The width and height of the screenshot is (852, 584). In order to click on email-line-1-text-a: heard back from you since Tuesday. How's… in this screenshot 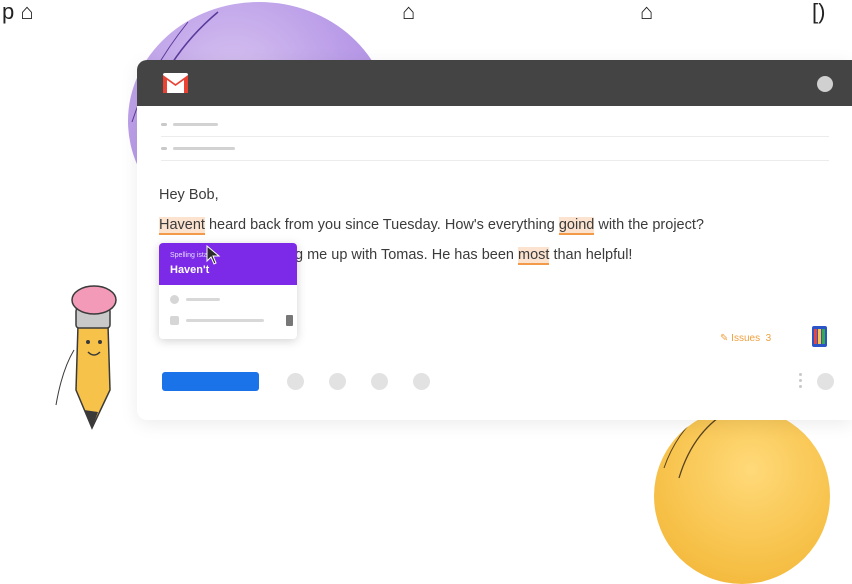, I will do `click(381, 225)`.